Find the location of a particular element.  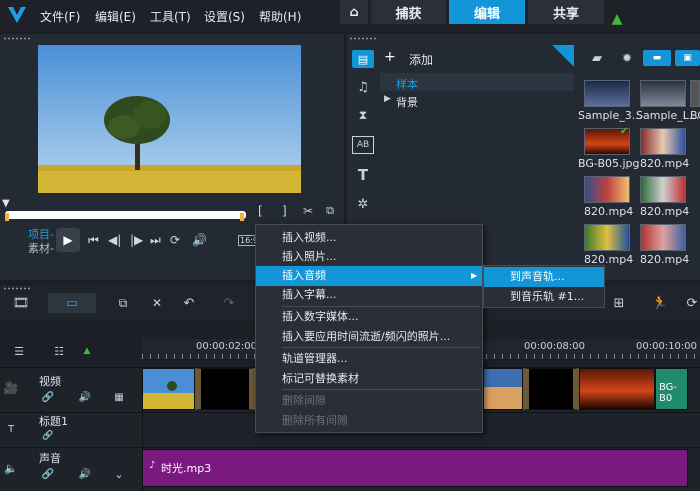

thumb-820-b is located at coordinates (607, 189).